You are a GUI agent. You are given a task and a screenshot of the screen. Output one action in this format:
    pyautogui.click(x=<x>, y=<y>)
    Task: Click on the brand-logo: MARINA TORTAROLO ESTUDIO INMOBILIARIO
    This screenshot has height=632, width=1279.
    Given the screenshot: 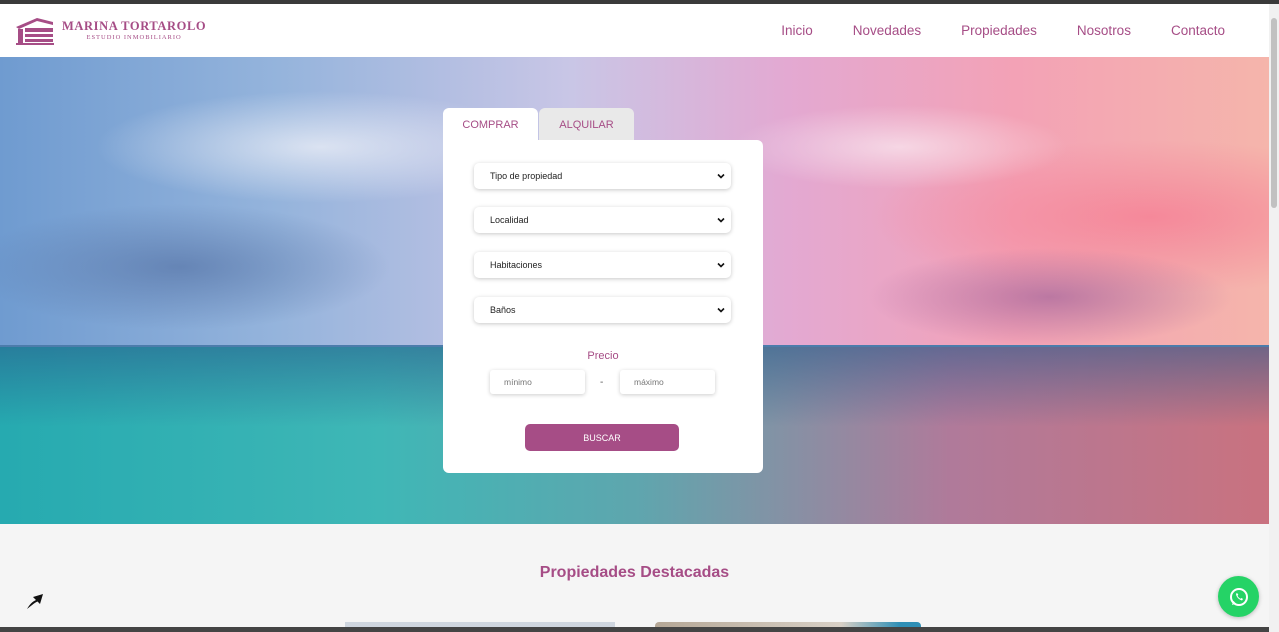 What is the action you would take?
    pyautogui.click(x=110, y=31)
    